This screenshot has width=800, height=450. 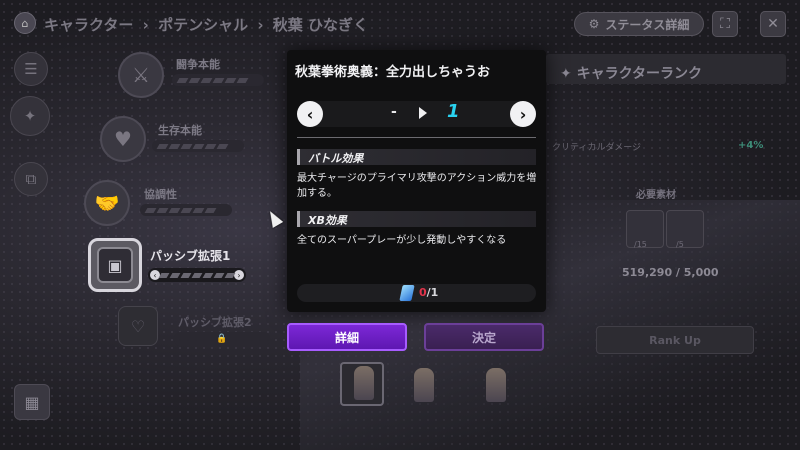 I want to click on heart-rate-icon: ♥, so click(x=123, y=139).